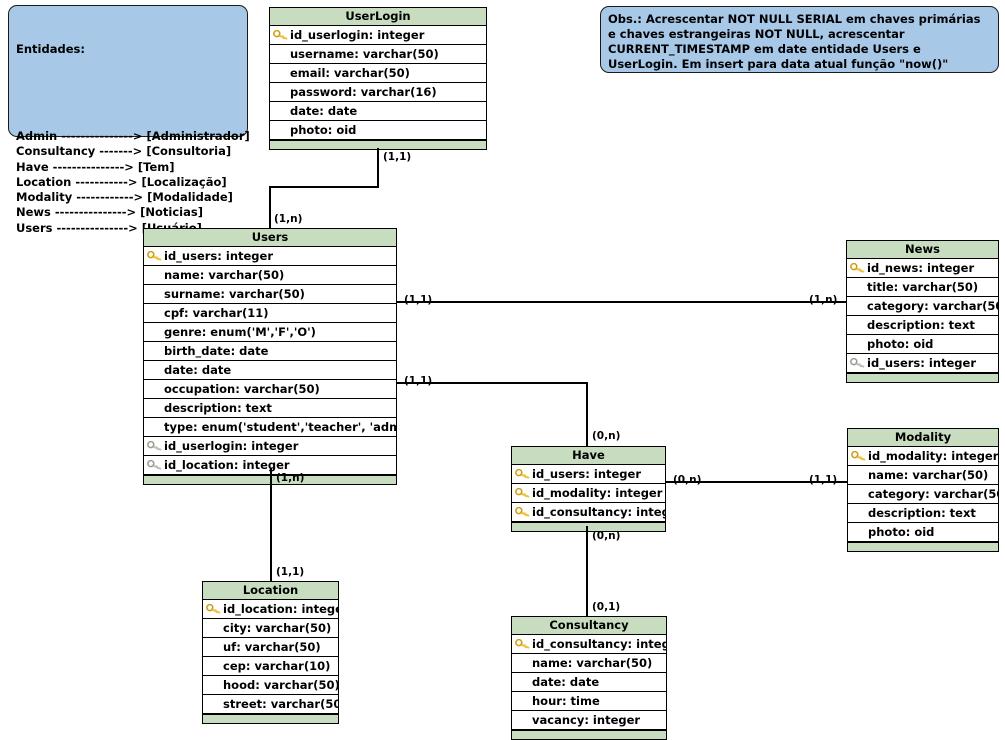 This screenshot has height=740, width=1005. Describe the element at coordinates (923, 438) in the screenshot. I see `entity-title-modality: Modality` at that location.